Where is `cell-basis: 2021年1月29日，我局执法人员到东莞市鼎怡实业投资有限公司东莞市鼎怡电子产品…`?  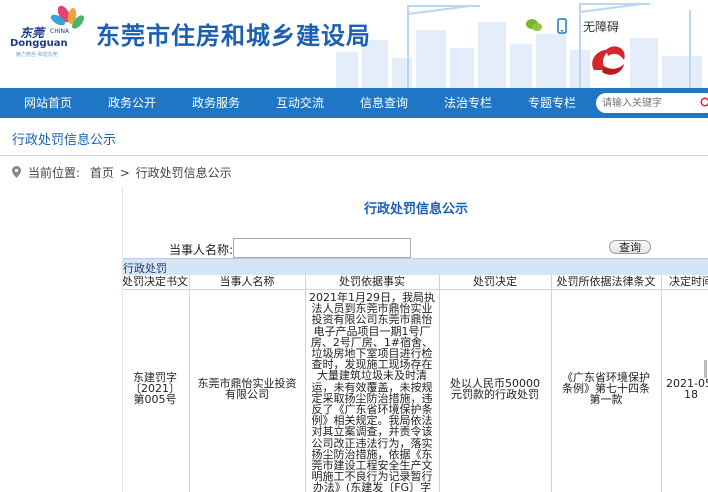 cell-basis: 2021年1月29日，我局执法人员到东莞市鼎怡实业投资有限公司东莞市鼎怡电子产品… is located at coordinates (372, 391).